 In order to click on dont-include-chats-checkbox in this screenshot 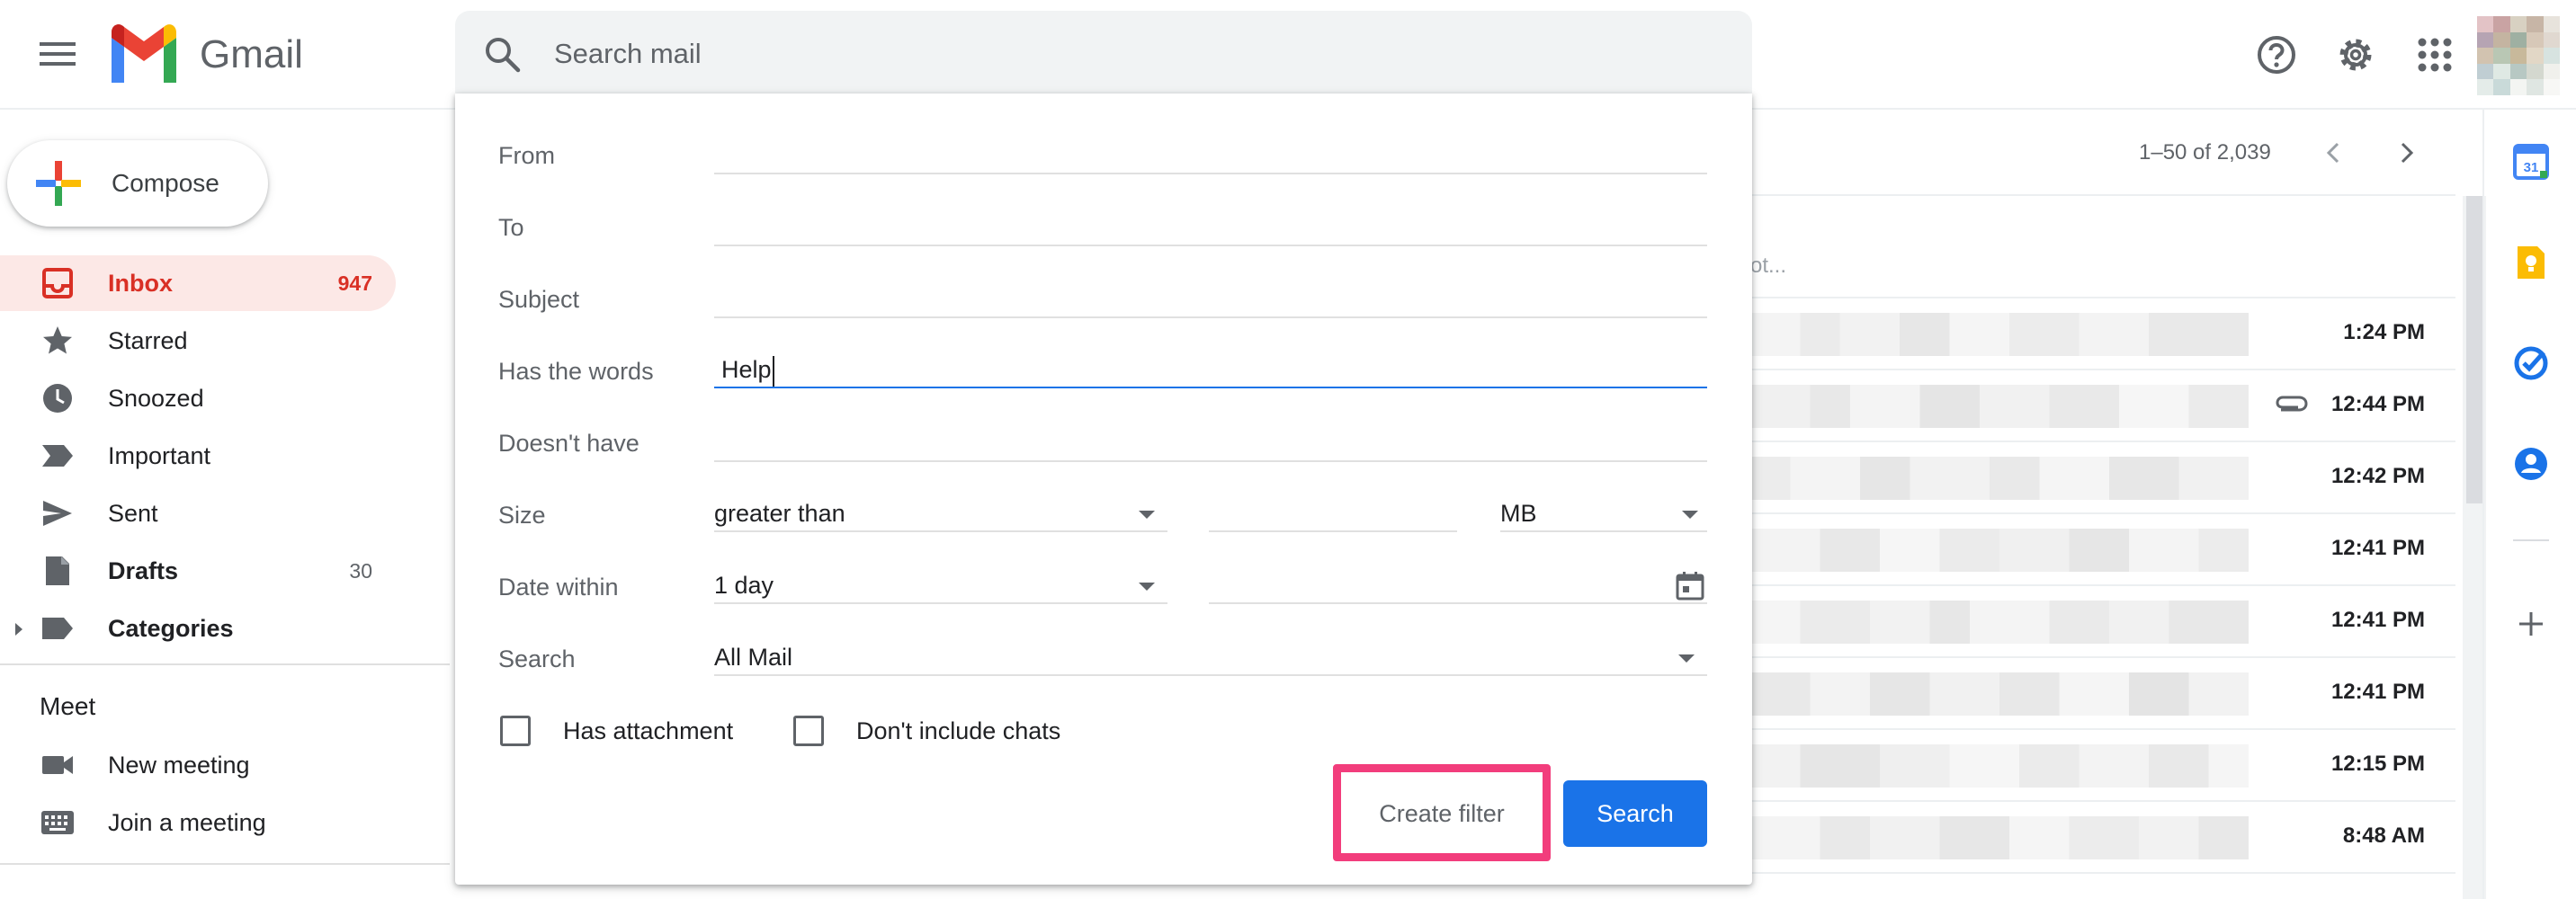, I will do `click(808, 731)`.